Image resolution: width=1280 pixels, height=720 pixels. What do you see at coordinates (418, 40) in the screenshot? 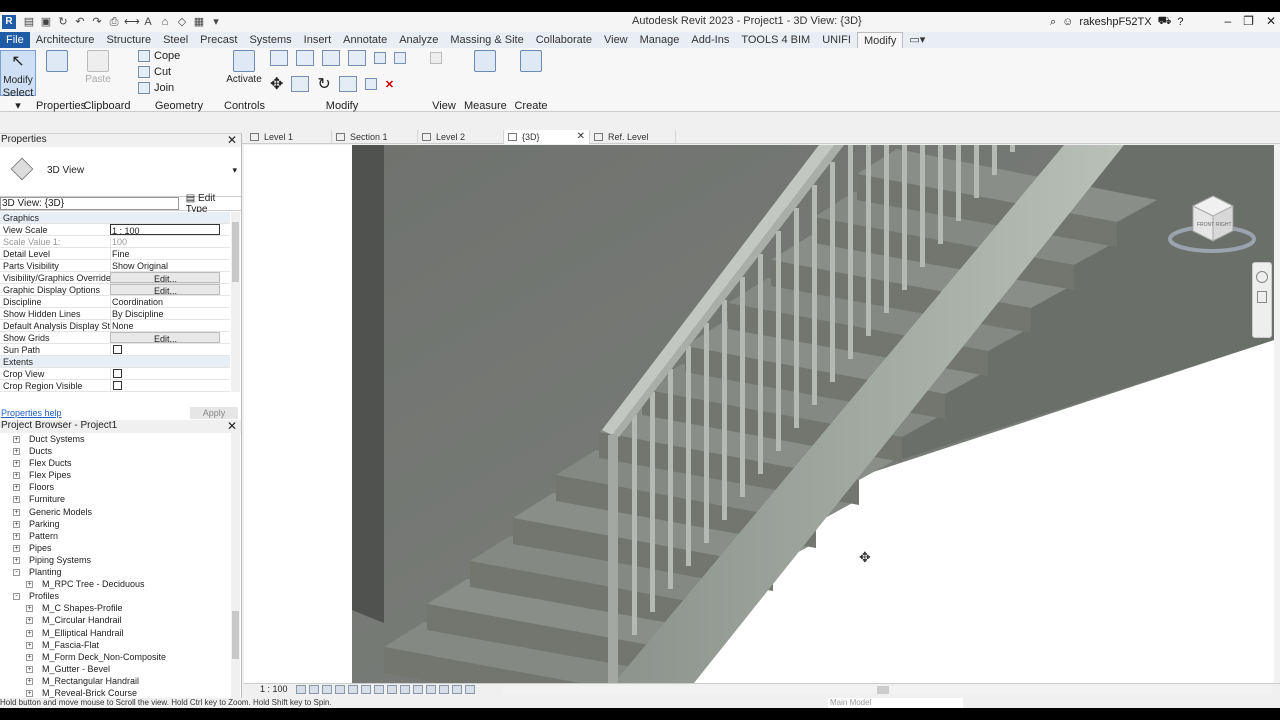
I see `tab-analyze: Analyze` at bounding box center [418, 40].